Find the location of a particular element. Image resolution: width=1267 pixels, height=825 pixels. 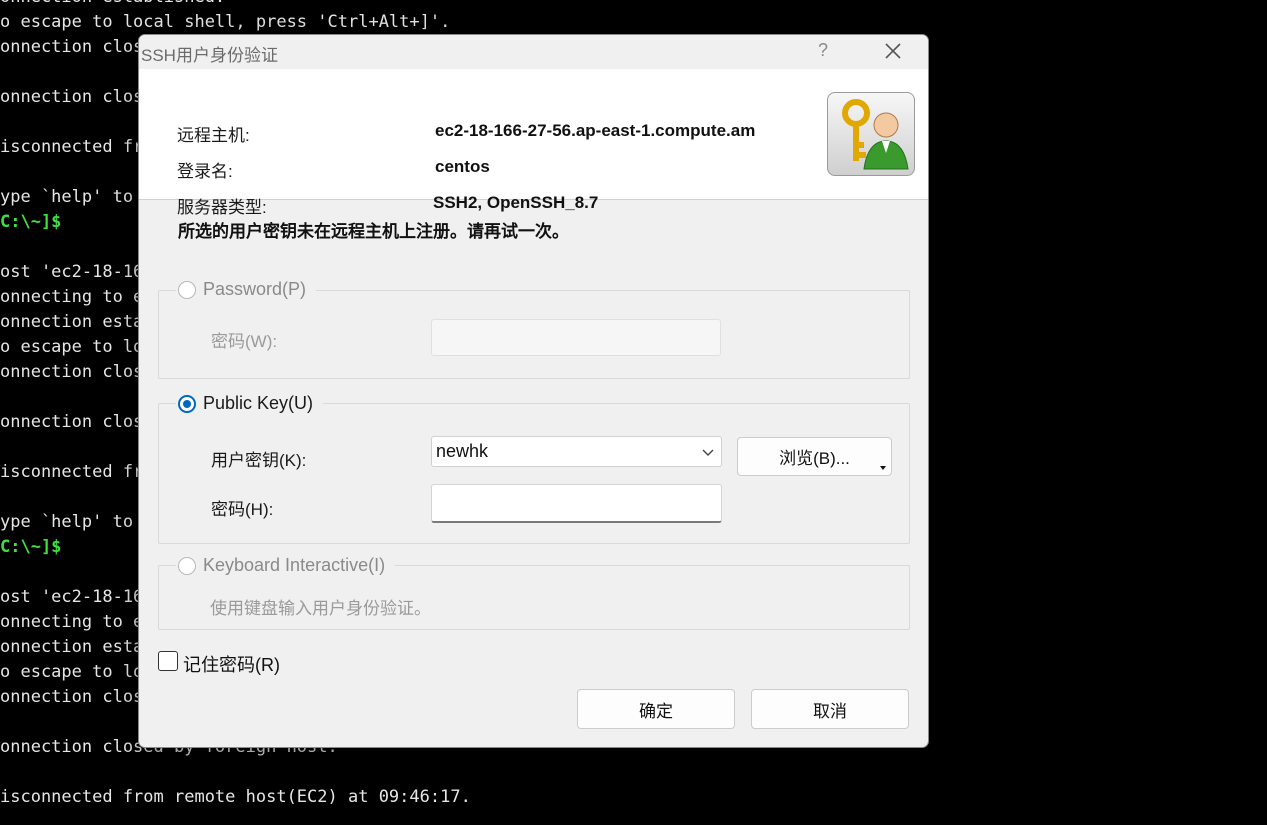

login-name-value: centos is located at coordinates (462, 166).